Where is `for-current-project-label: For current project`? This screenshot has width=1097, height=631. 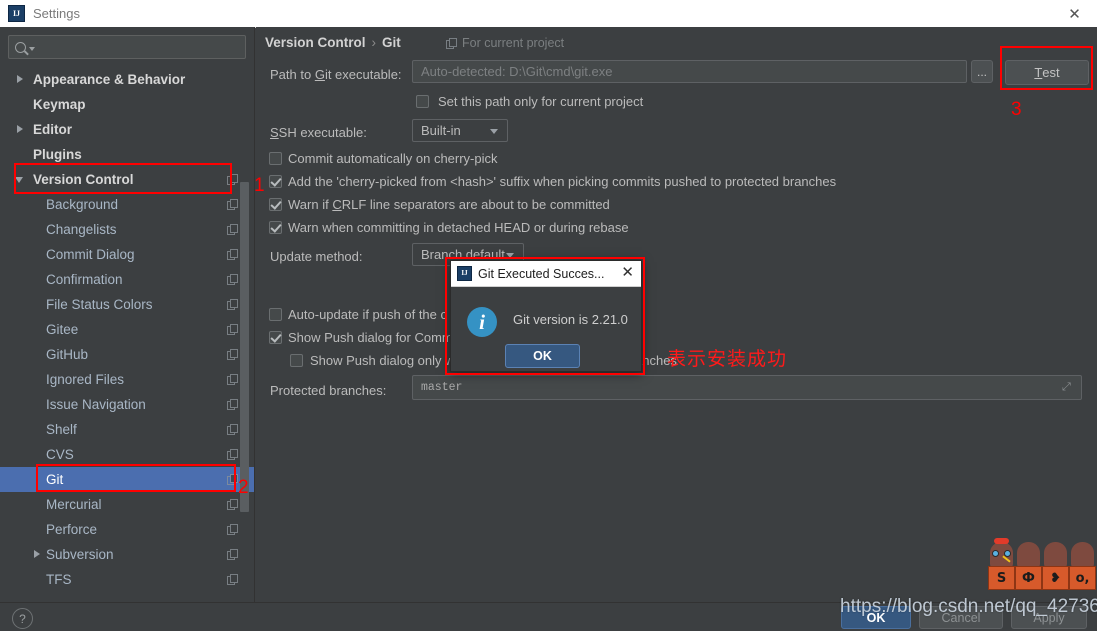 for-current-project-label: For current project is located at coordinates (513, 43).